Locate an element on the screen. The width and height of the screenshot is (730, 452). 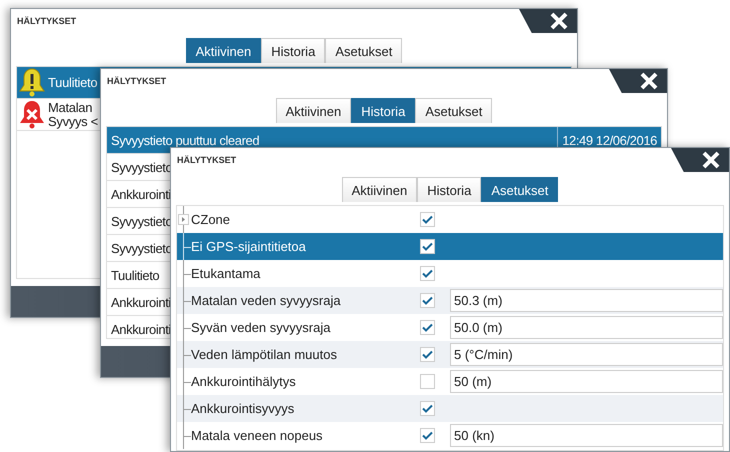
setting-label: Etukantama is located at coordinates (226, 273).